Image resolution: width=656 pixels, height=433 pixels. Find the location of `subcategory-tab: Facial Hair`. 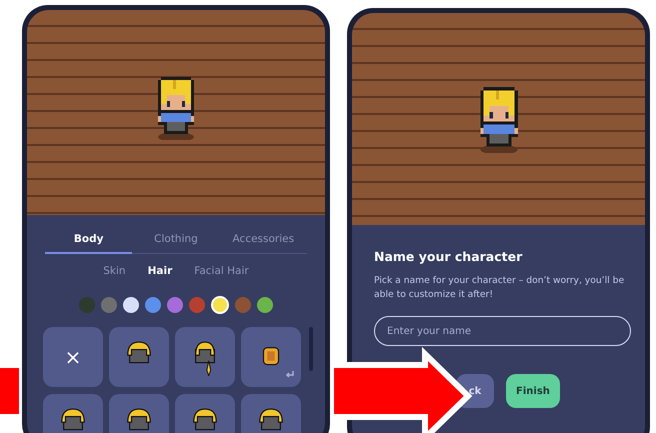

subcategory-tab: Facial Hair is located at coordinates (221, 271).